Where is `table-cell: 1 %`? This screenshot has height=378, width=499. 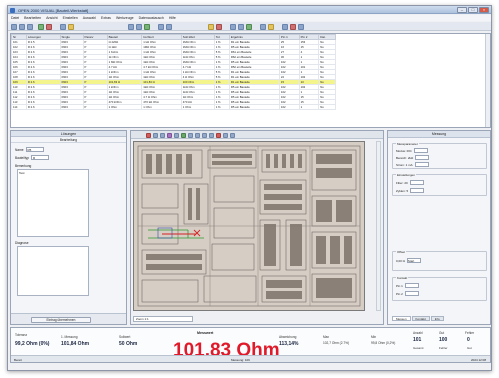
table-cell: 1 % is located at coordinates (221, 107).